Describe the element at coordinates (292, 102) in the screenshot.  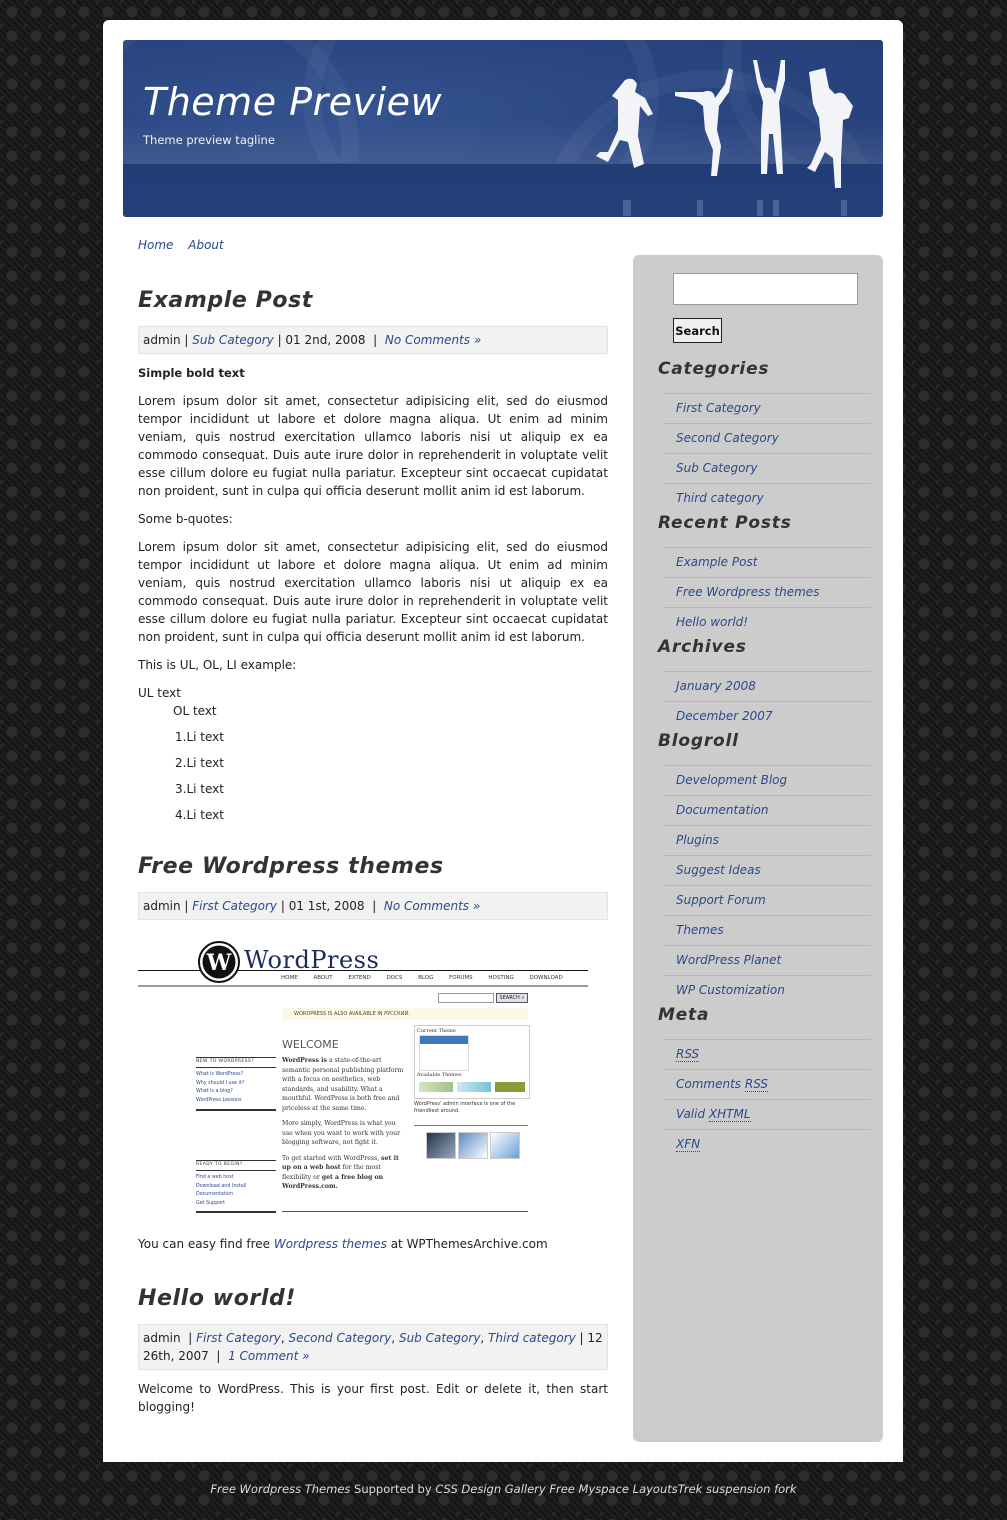
I see `site-title: Theme Preview` at that location.